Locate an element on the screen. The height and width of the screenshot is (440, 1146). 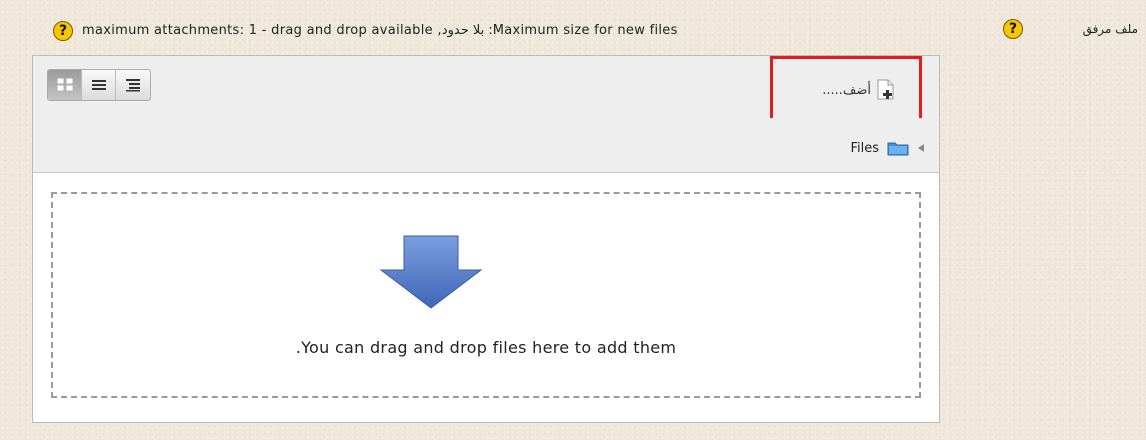
view-icons-button is located at coordinates (65, 85).